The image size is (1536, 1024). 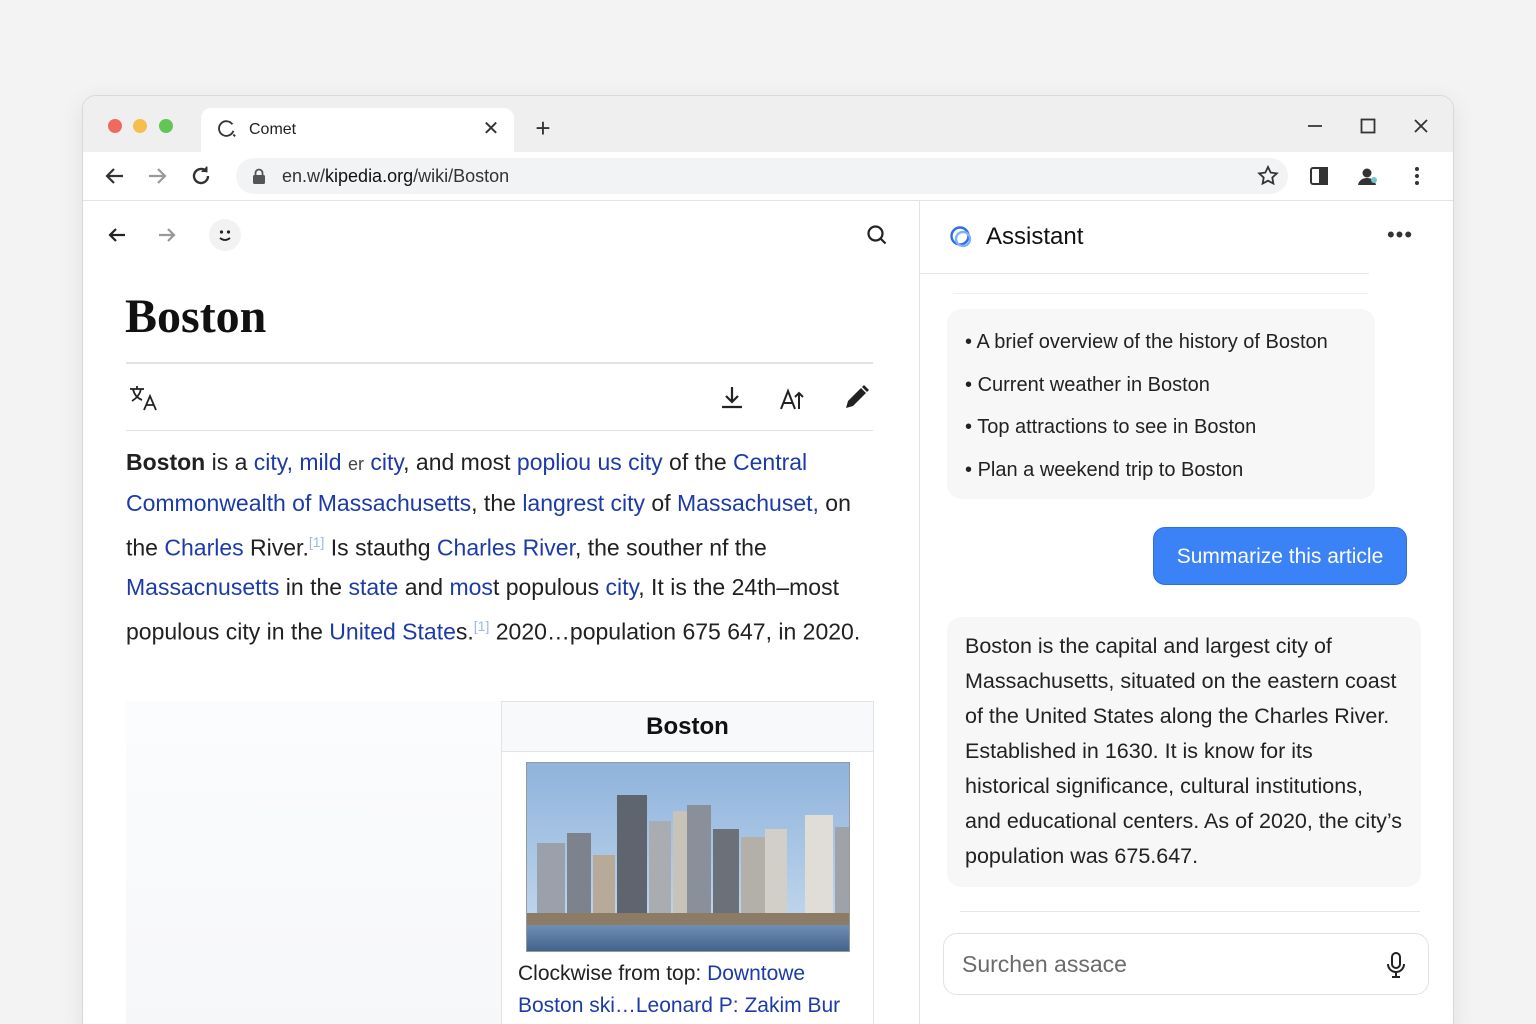 I want to click on tab-strip: Comet ✕ +, so click(x=768, y=124).